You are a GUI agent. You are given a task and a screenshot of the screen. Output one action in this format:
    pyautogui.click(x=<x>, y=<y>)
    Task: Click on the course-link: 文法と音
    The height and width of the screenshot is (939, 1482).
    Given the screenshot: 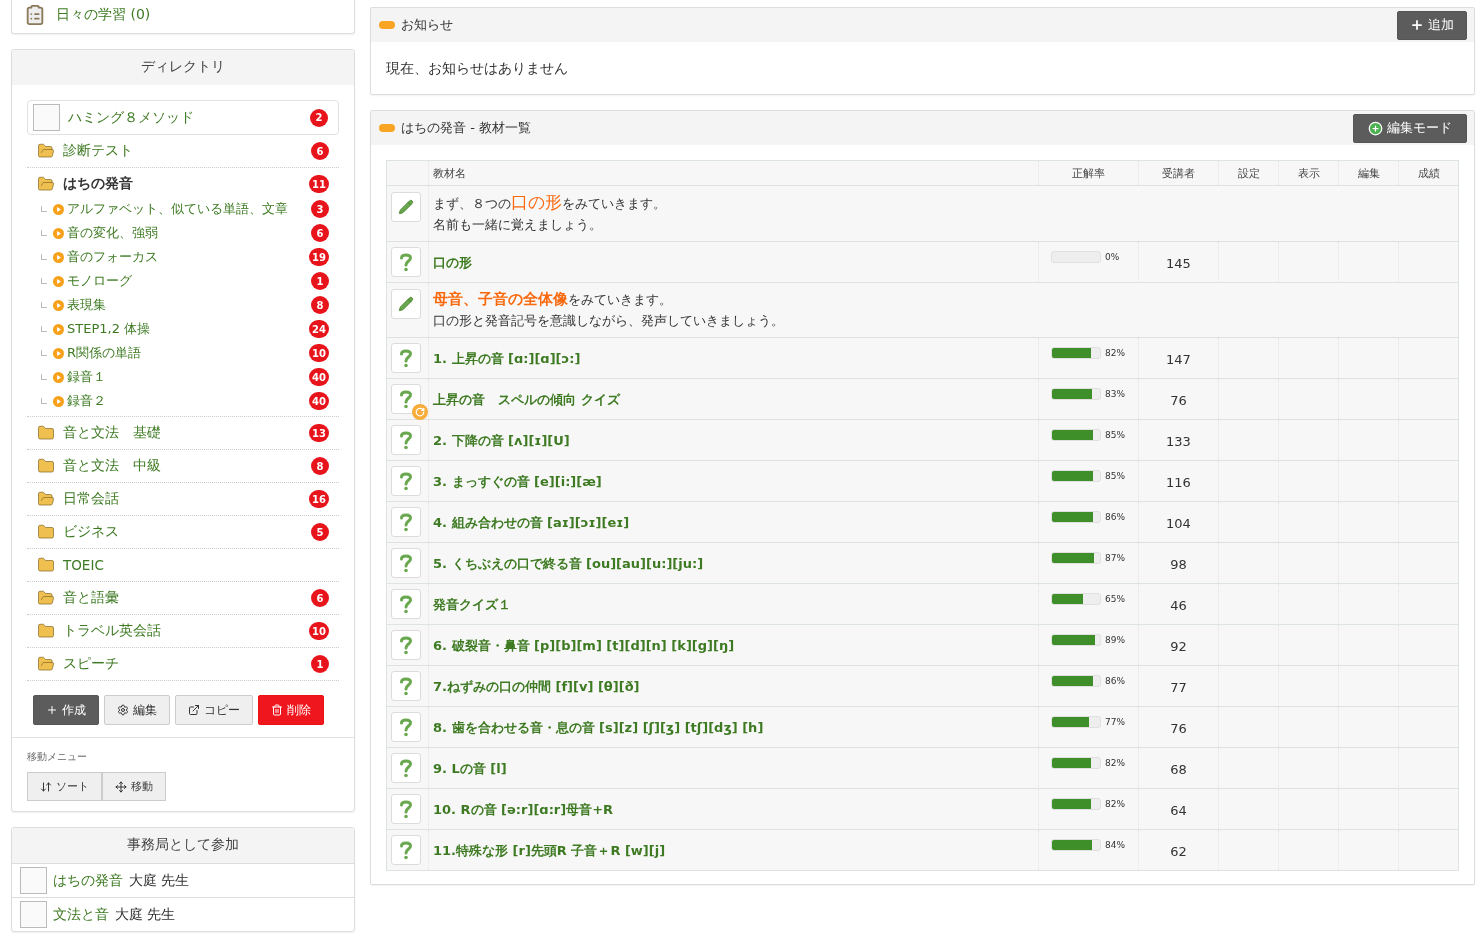 What is the action you would take?
    pyautogui.click(x=81, y=914)
    